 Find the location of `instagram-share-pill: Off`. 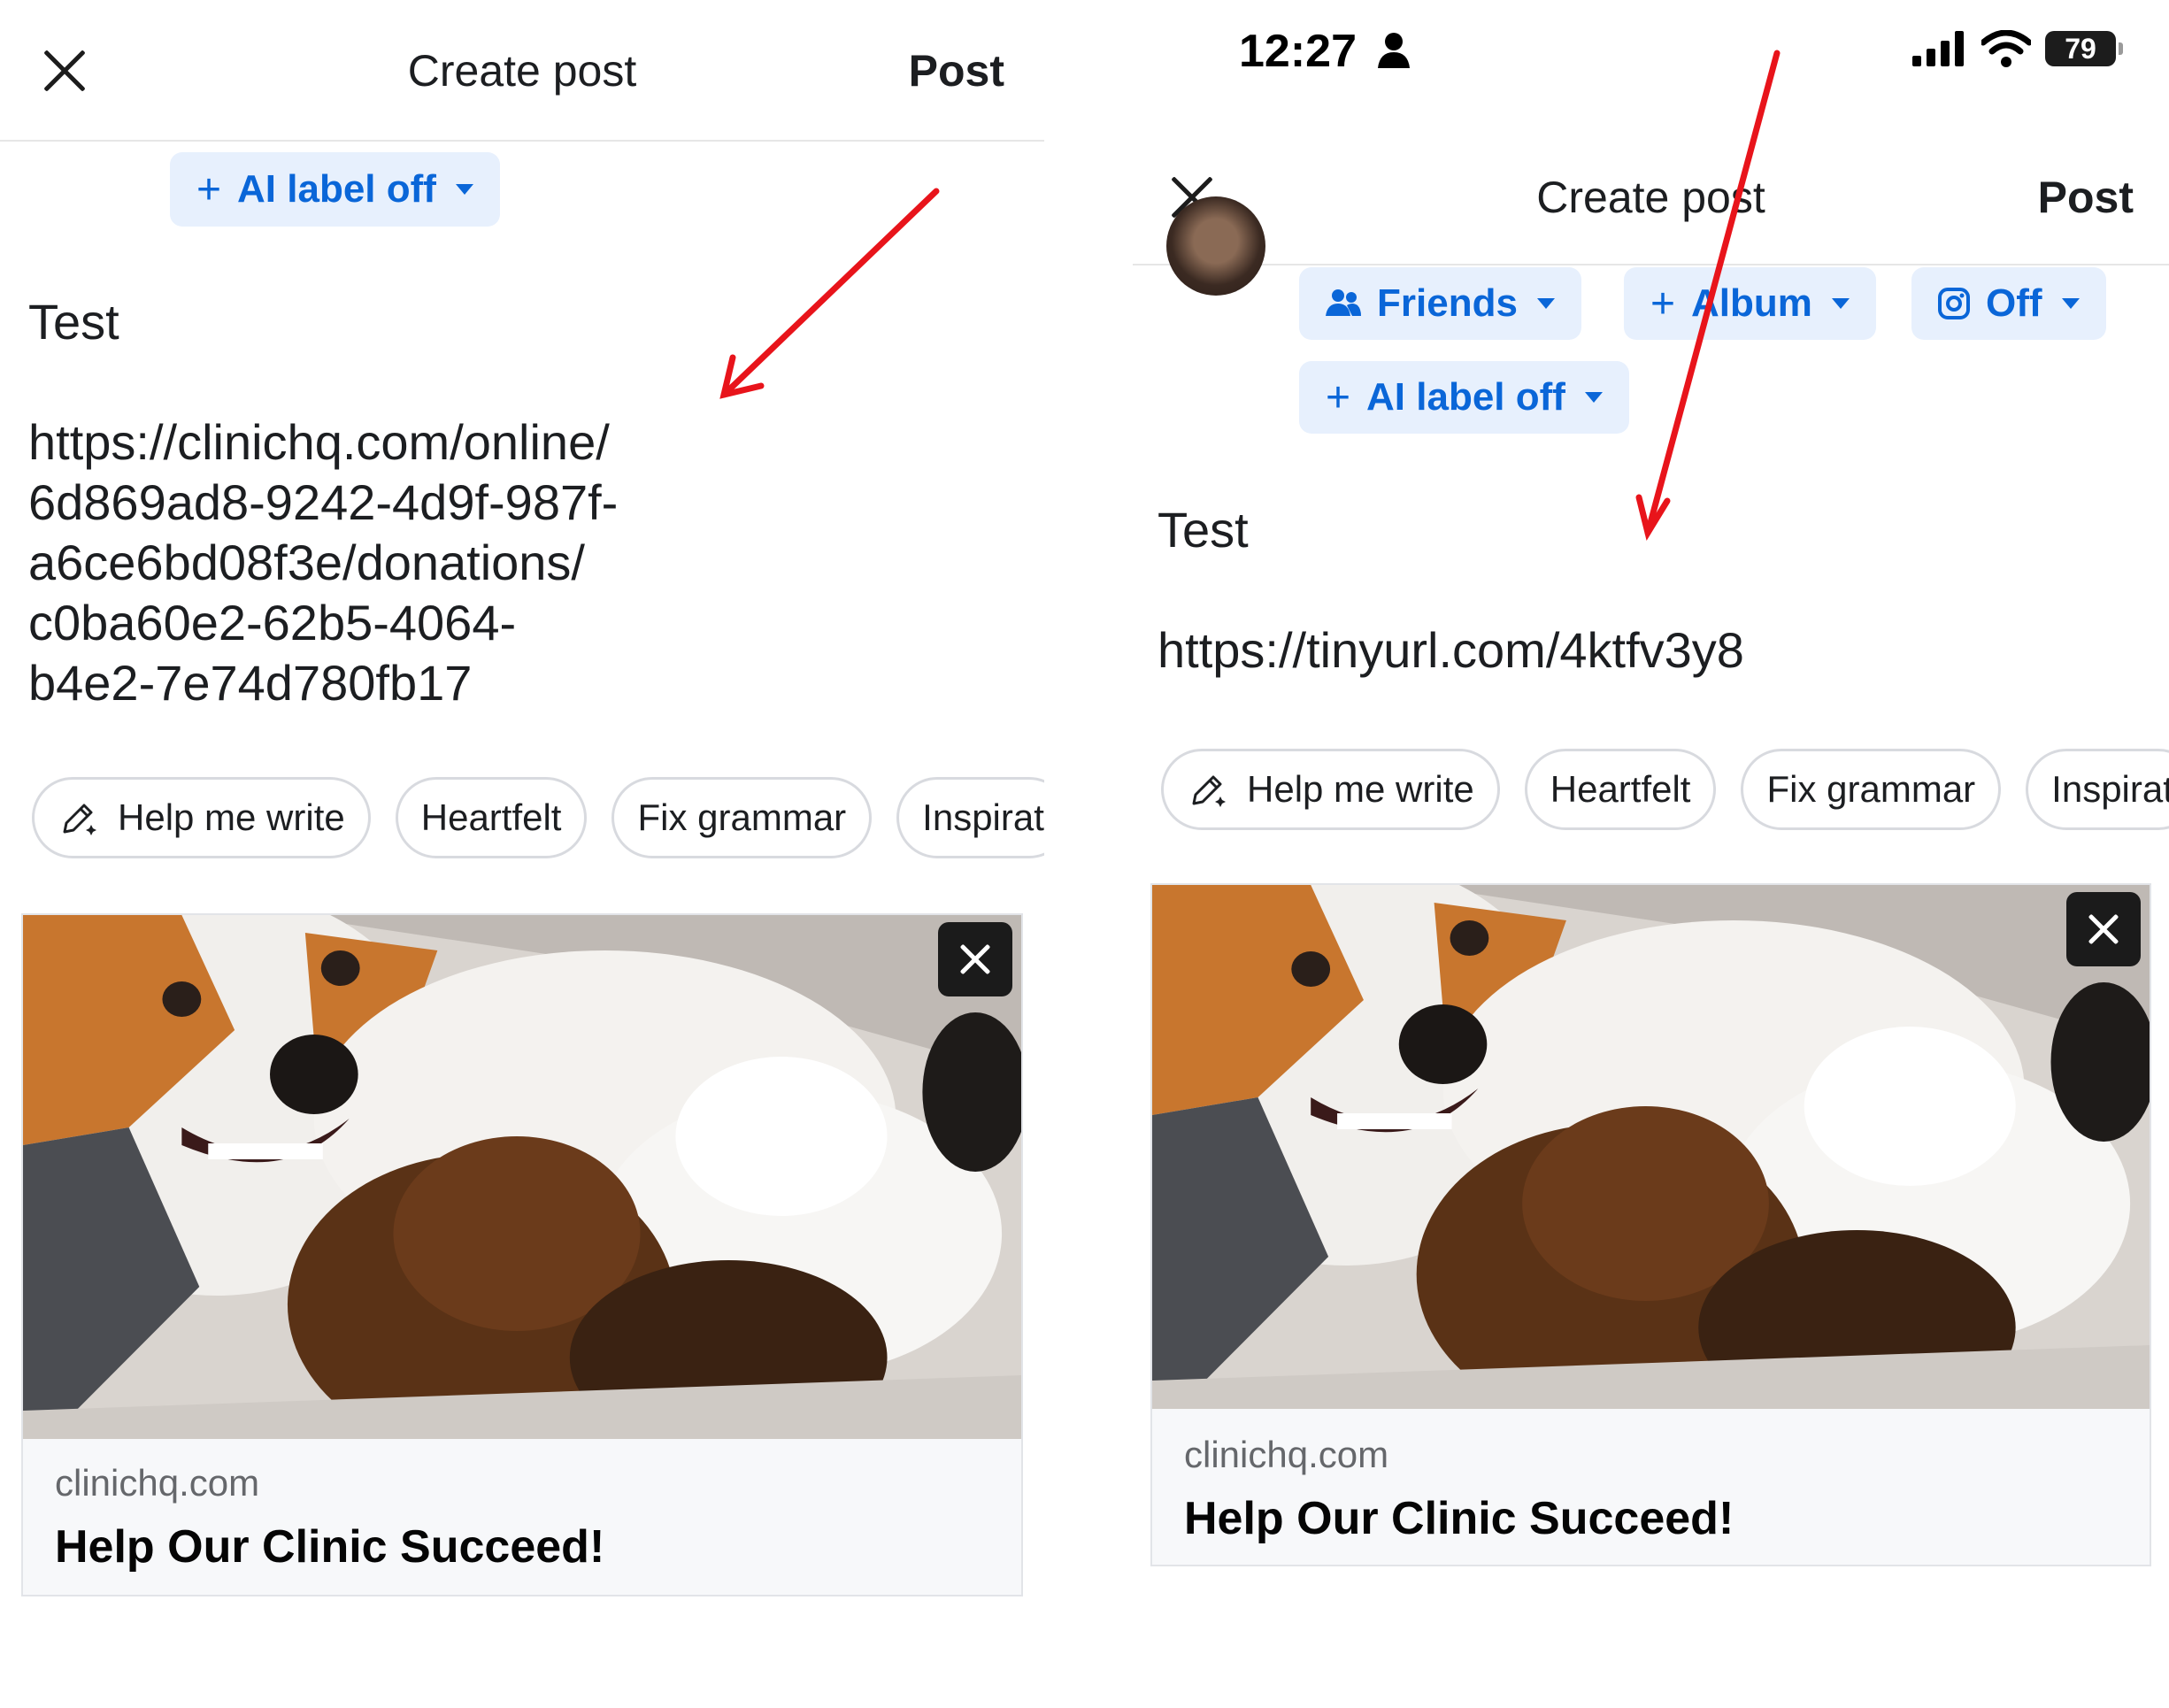

instagram-share-pill: Off is located at coordinates (2008, 303).